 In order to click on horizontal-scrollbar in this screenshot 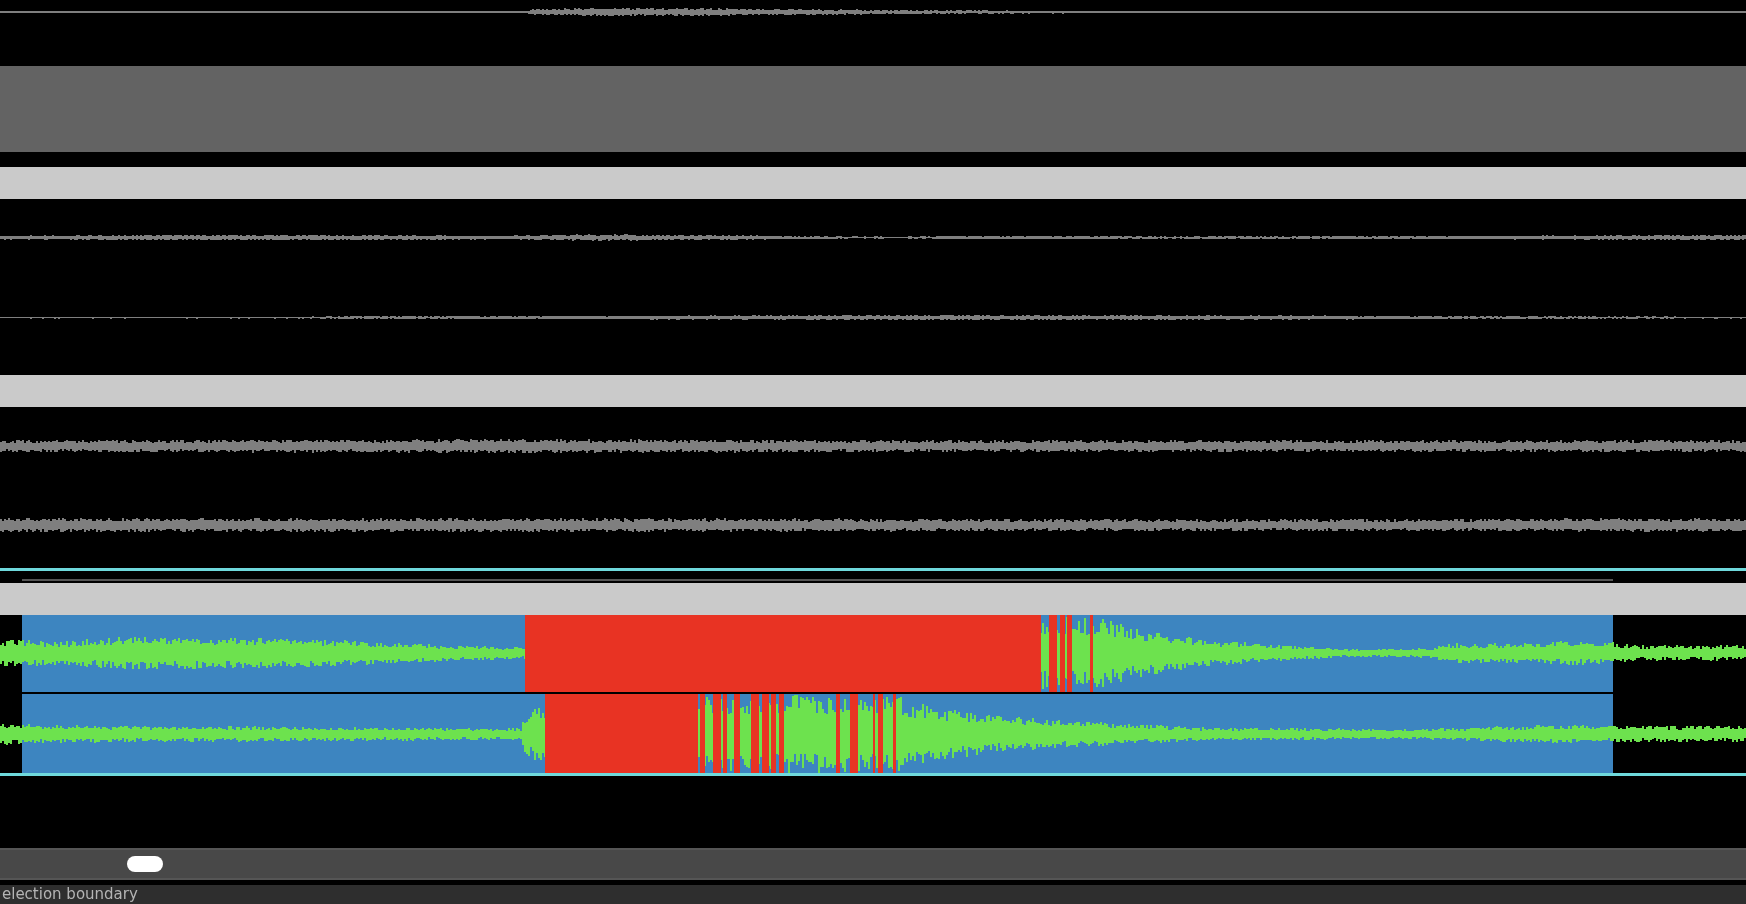, I will do `click(873, 864)`.